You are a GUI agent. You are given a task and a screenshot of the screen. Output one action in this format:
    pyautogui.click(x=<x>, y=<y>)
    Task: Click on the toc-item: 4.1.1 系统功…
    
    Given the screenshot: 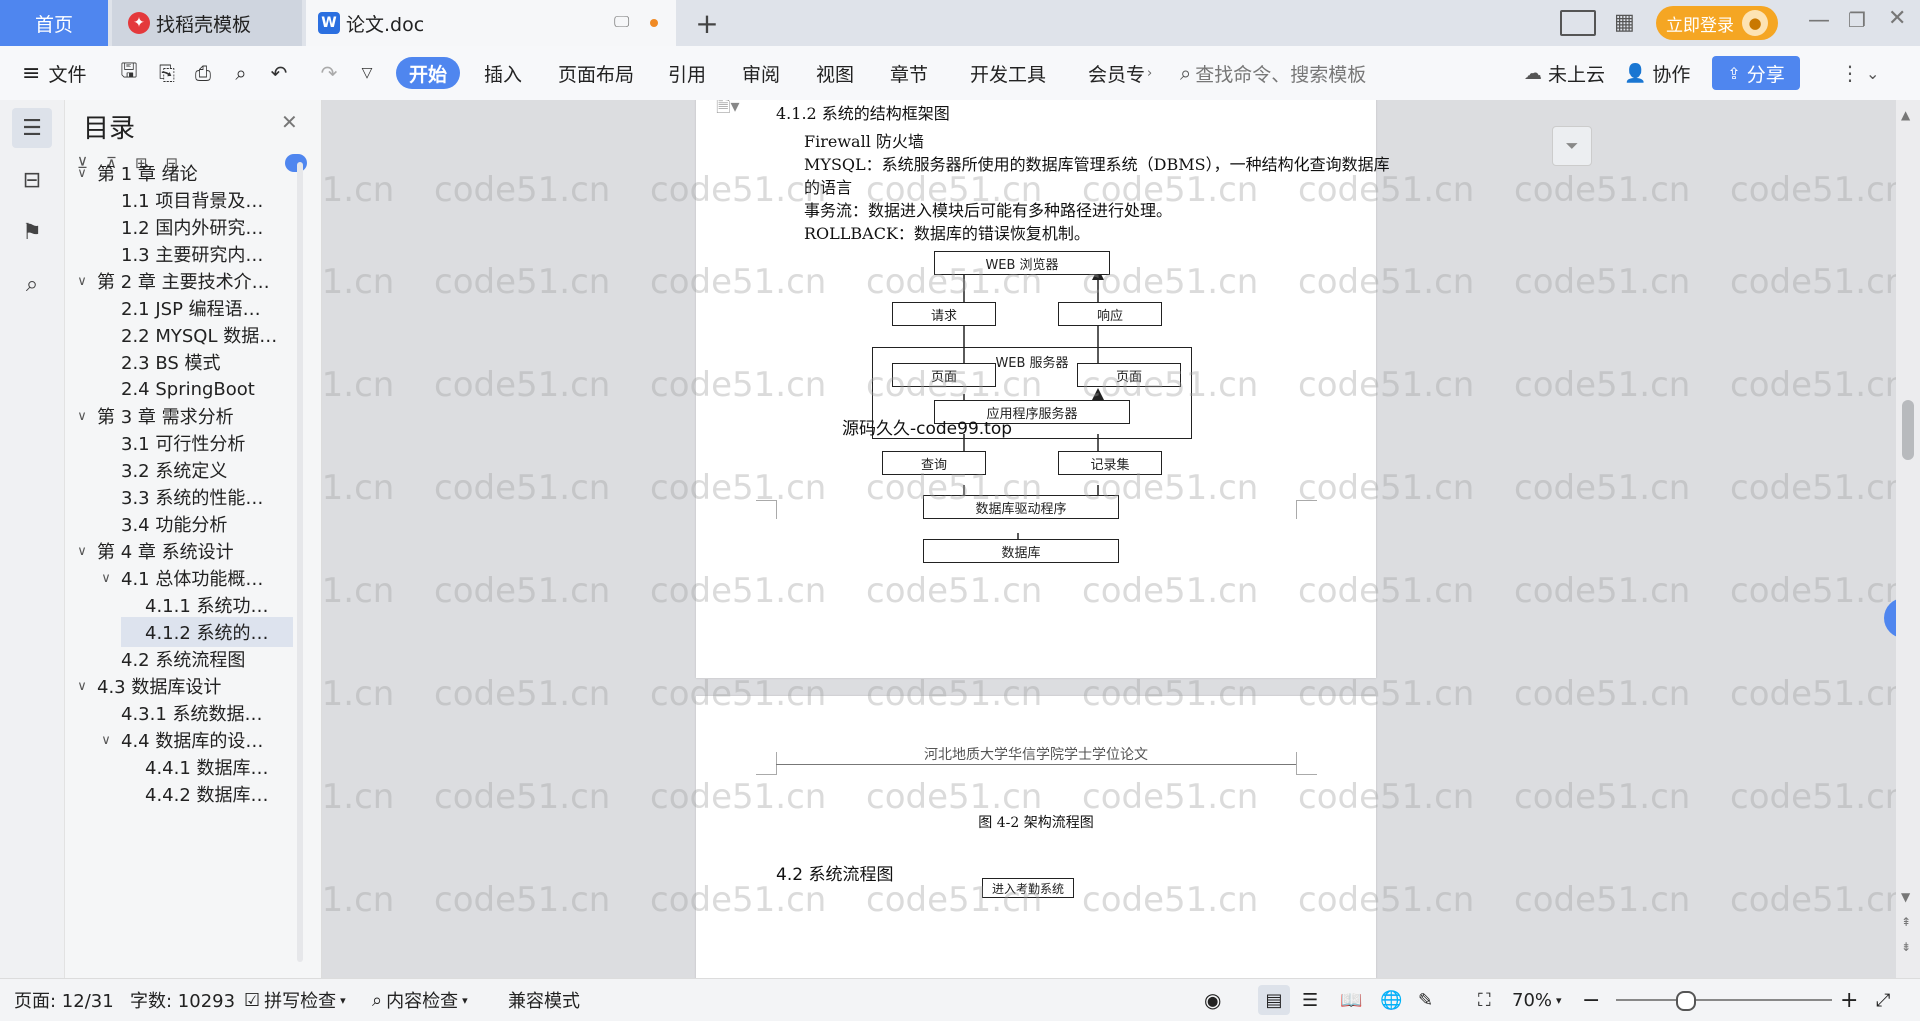 What is the action you would take?
    pyautogui.click(x=207, y=605)
    